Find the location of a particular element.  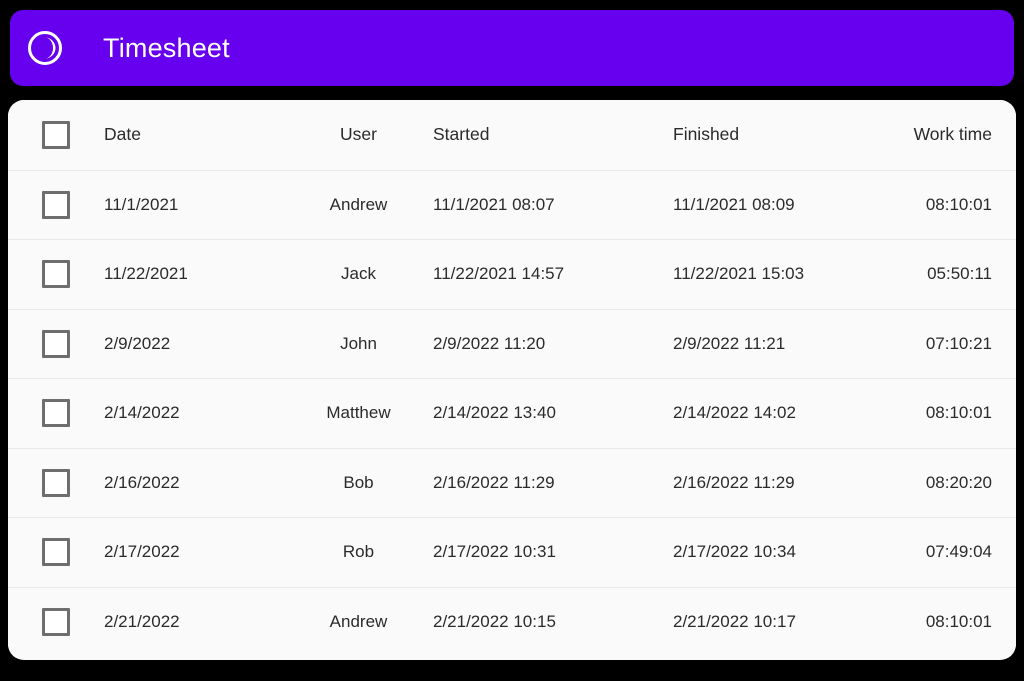

cell-finished: 2/9/2022 11:21 is located at coordinates (791, 343).